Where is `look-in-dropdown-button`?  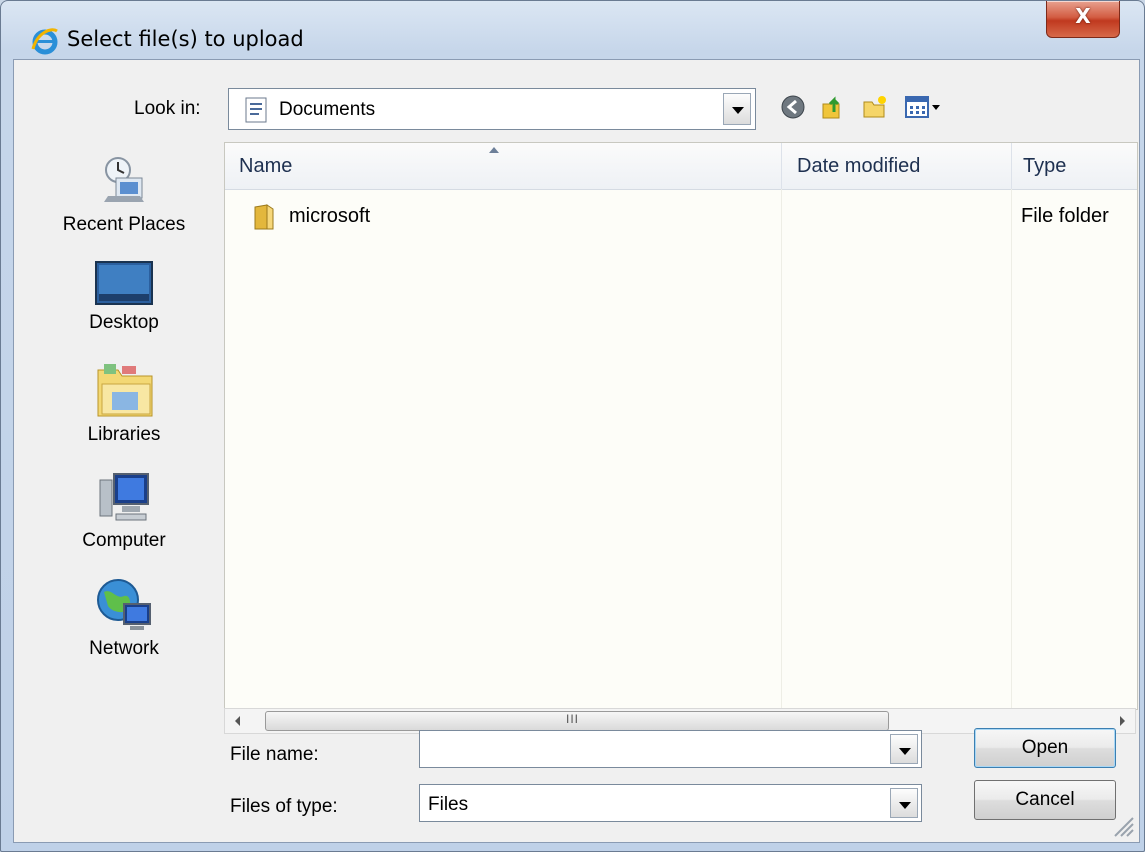
look-in-dropdown-button is located at coordinates (737, 109).